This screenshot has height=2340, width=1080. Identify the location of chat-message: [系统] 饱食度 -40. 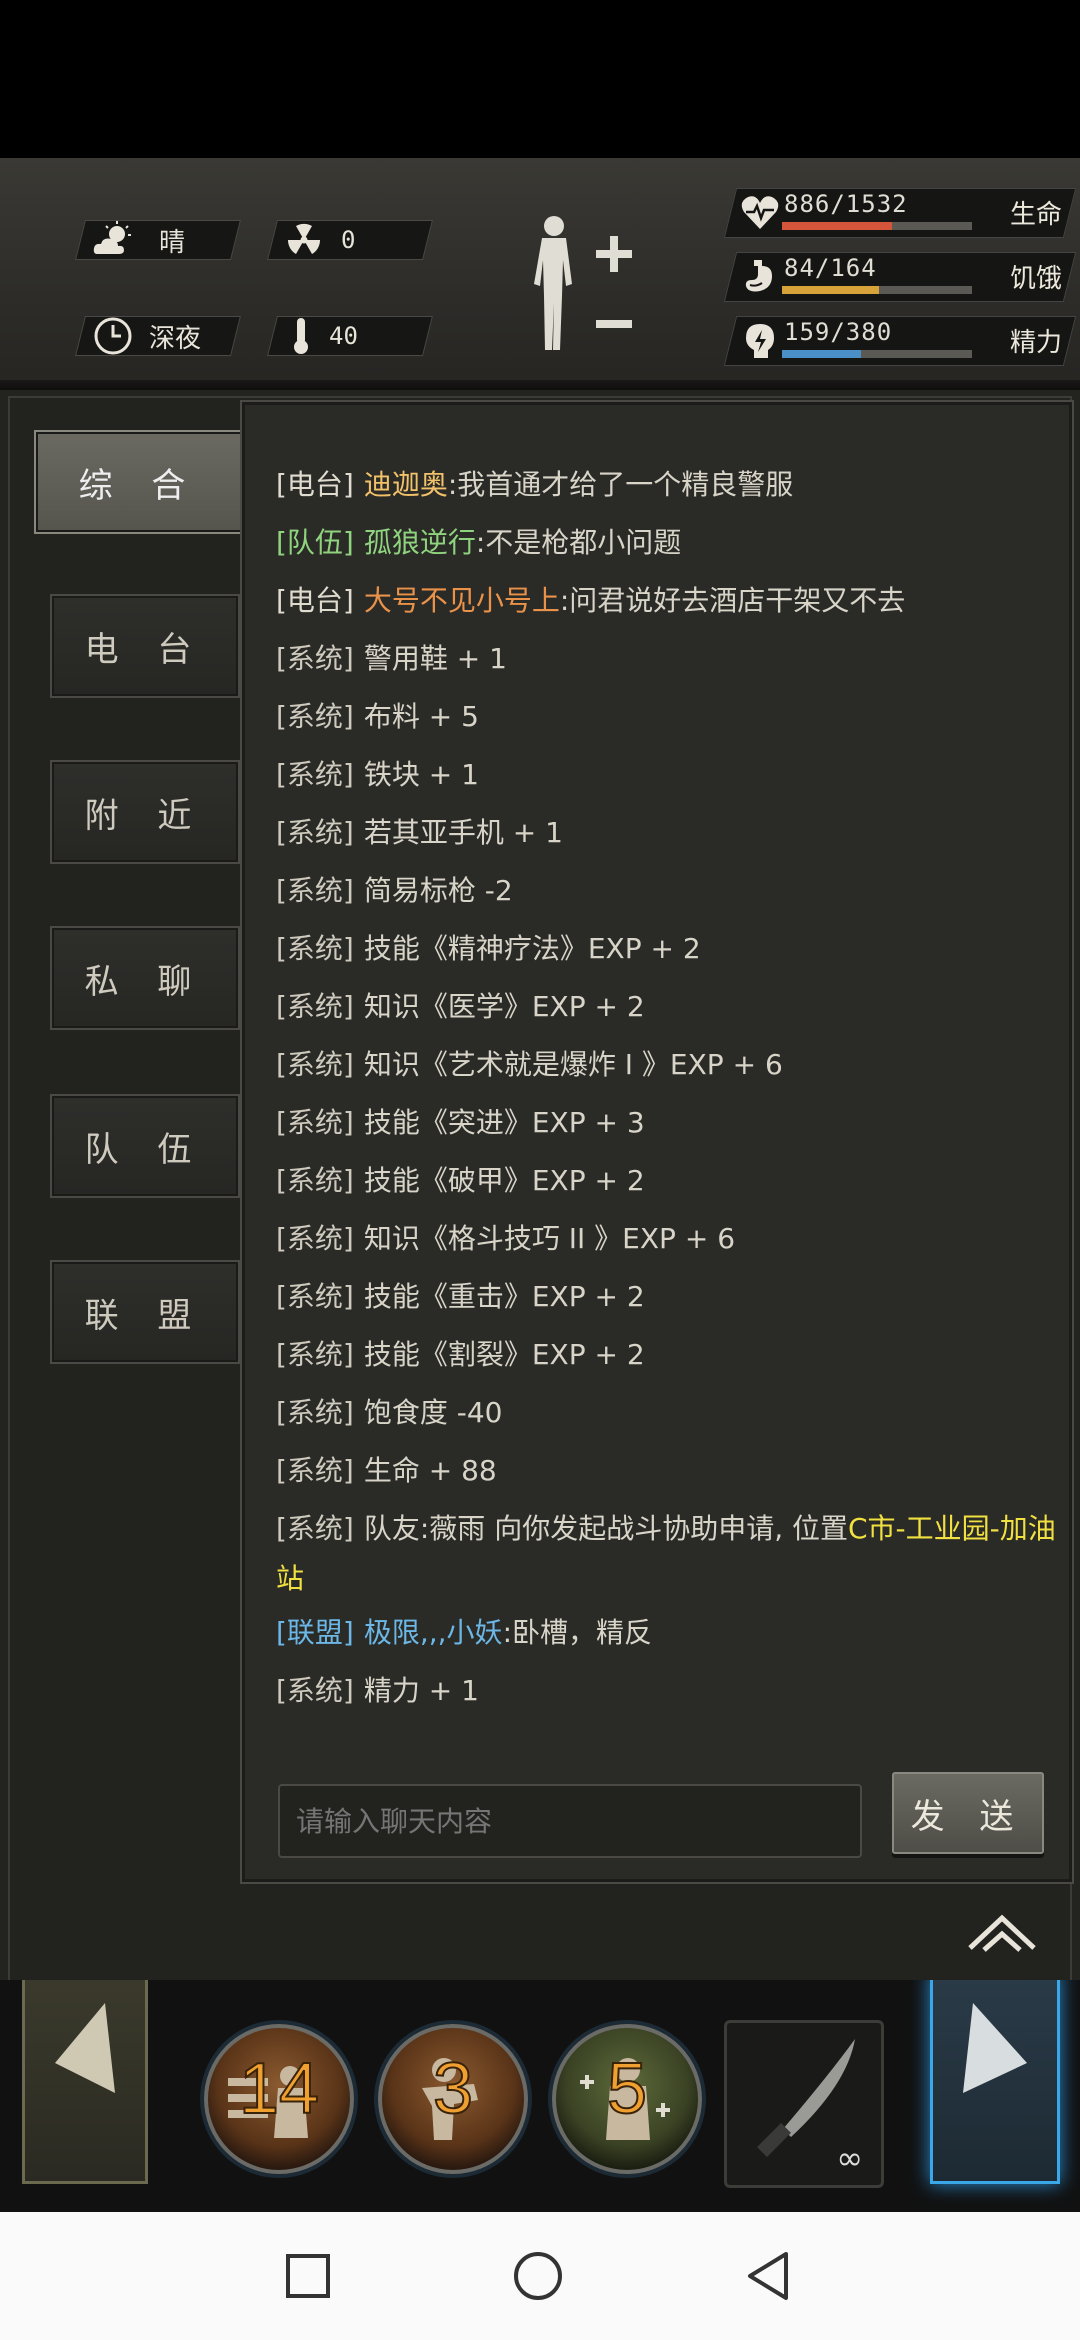
(666, 1413).